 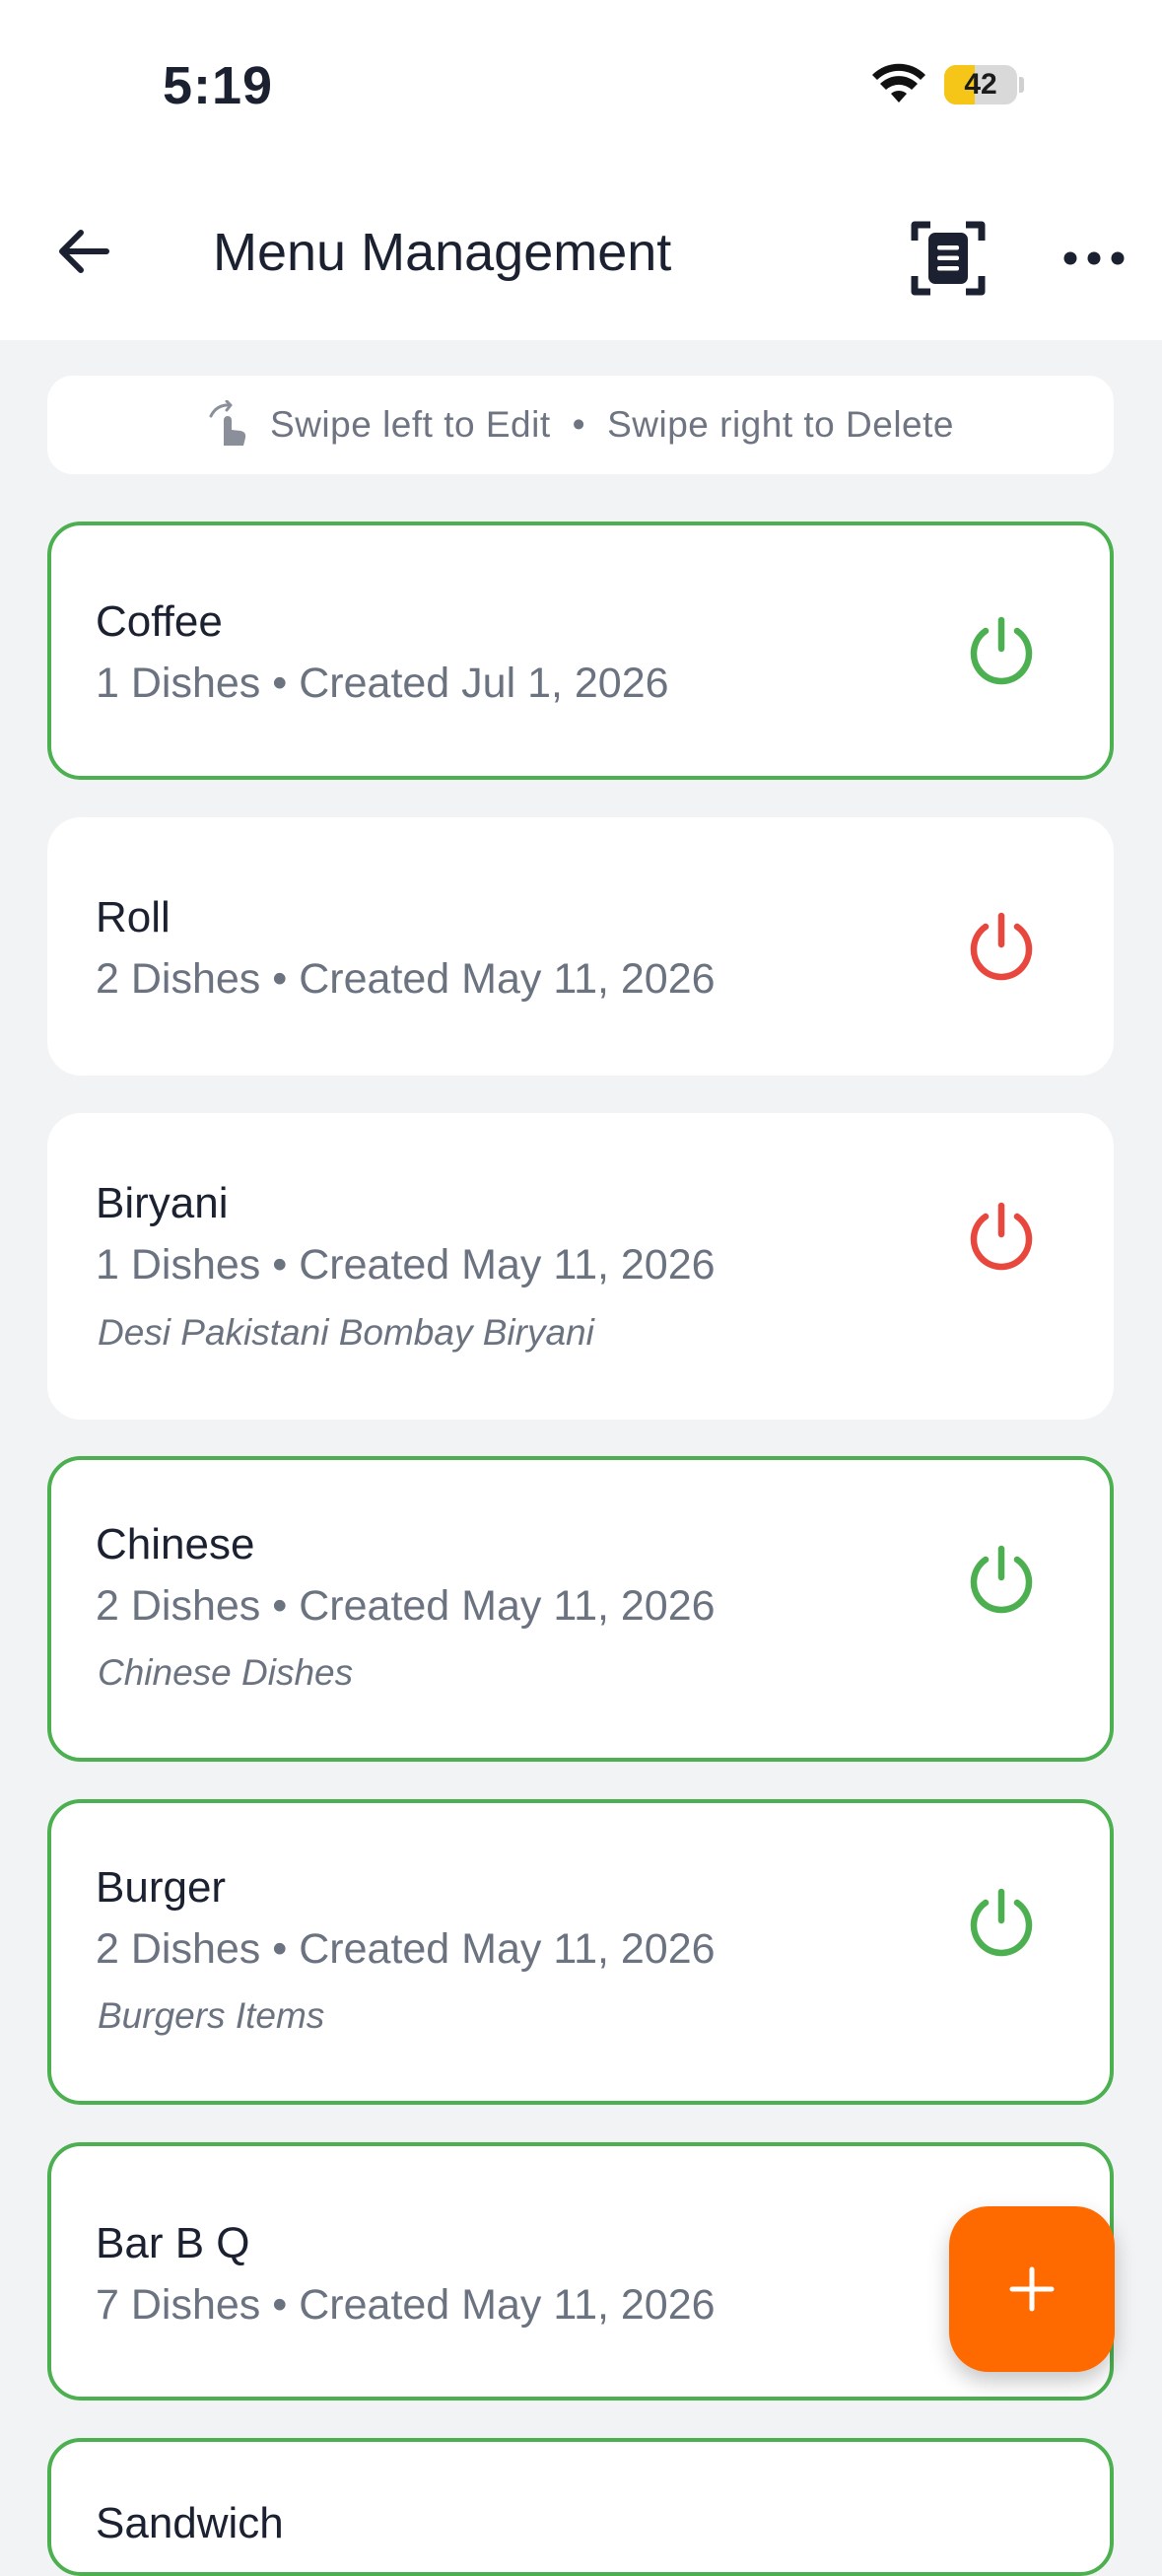 I want to click on battery-icon: 42, so click(x=981, y=84).